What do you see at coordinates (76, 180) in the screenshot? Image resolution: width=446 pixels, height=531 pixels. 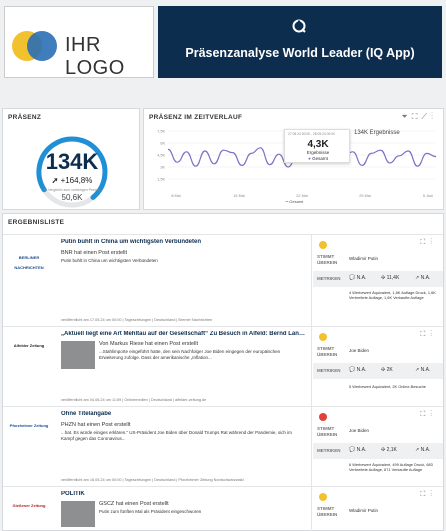 I see `presence-change-value: +164,8%` at bounding box center [76, 180].